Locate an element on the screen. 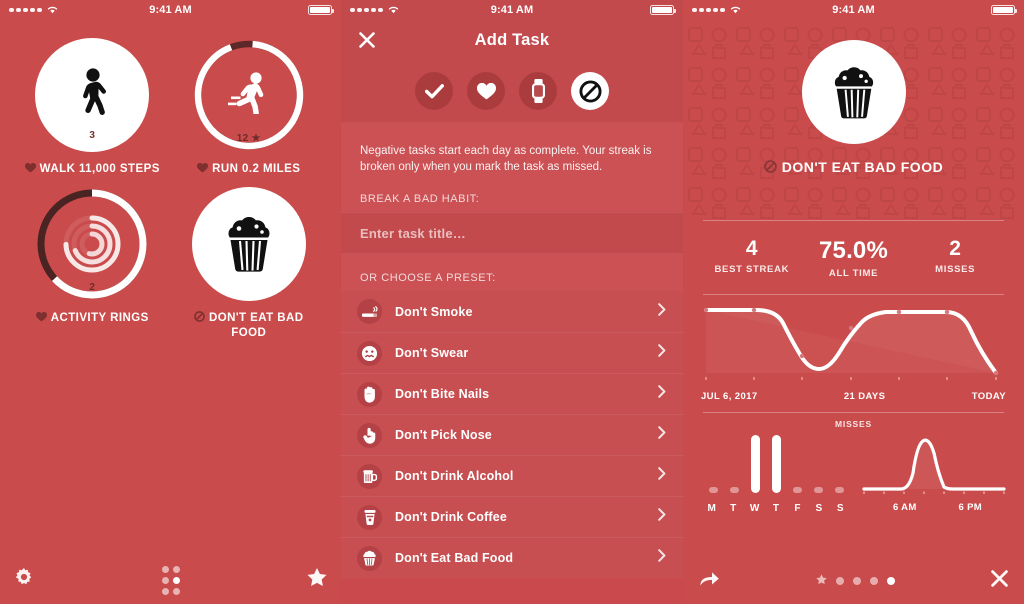  walking-person-icon is located at coordinates (95, 91).